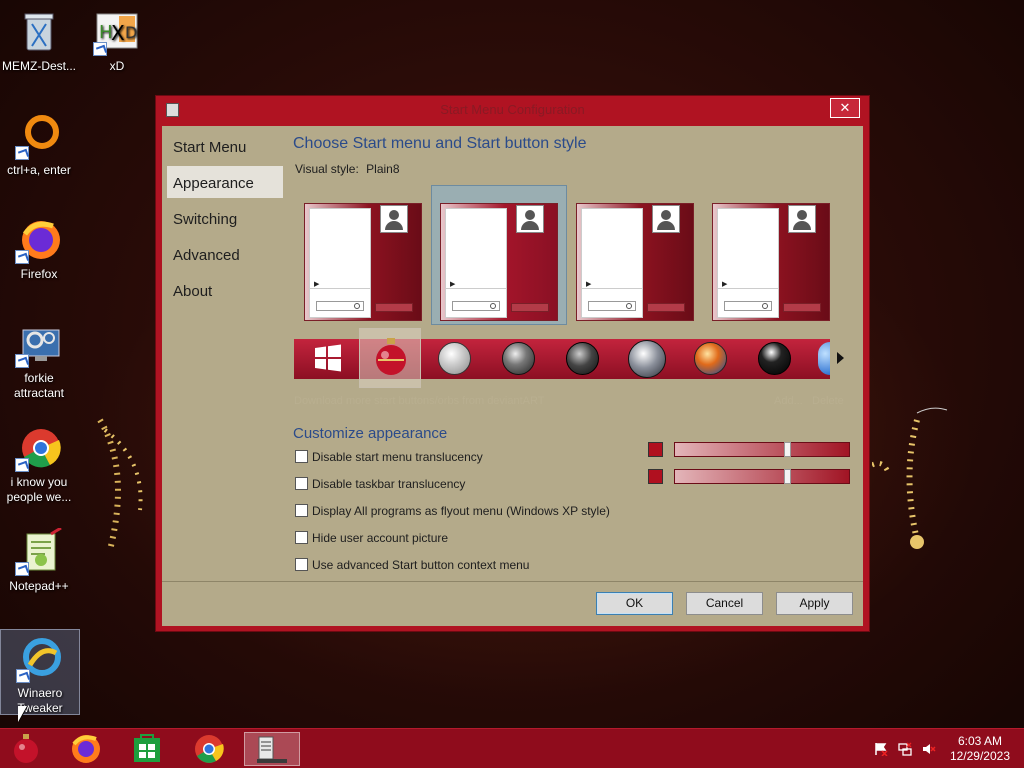  What do you see at coordinates (440, 143) in the screenshot?
I see `section-heading: Choose Start menu and Start button style` at bounding box center [440, 143].